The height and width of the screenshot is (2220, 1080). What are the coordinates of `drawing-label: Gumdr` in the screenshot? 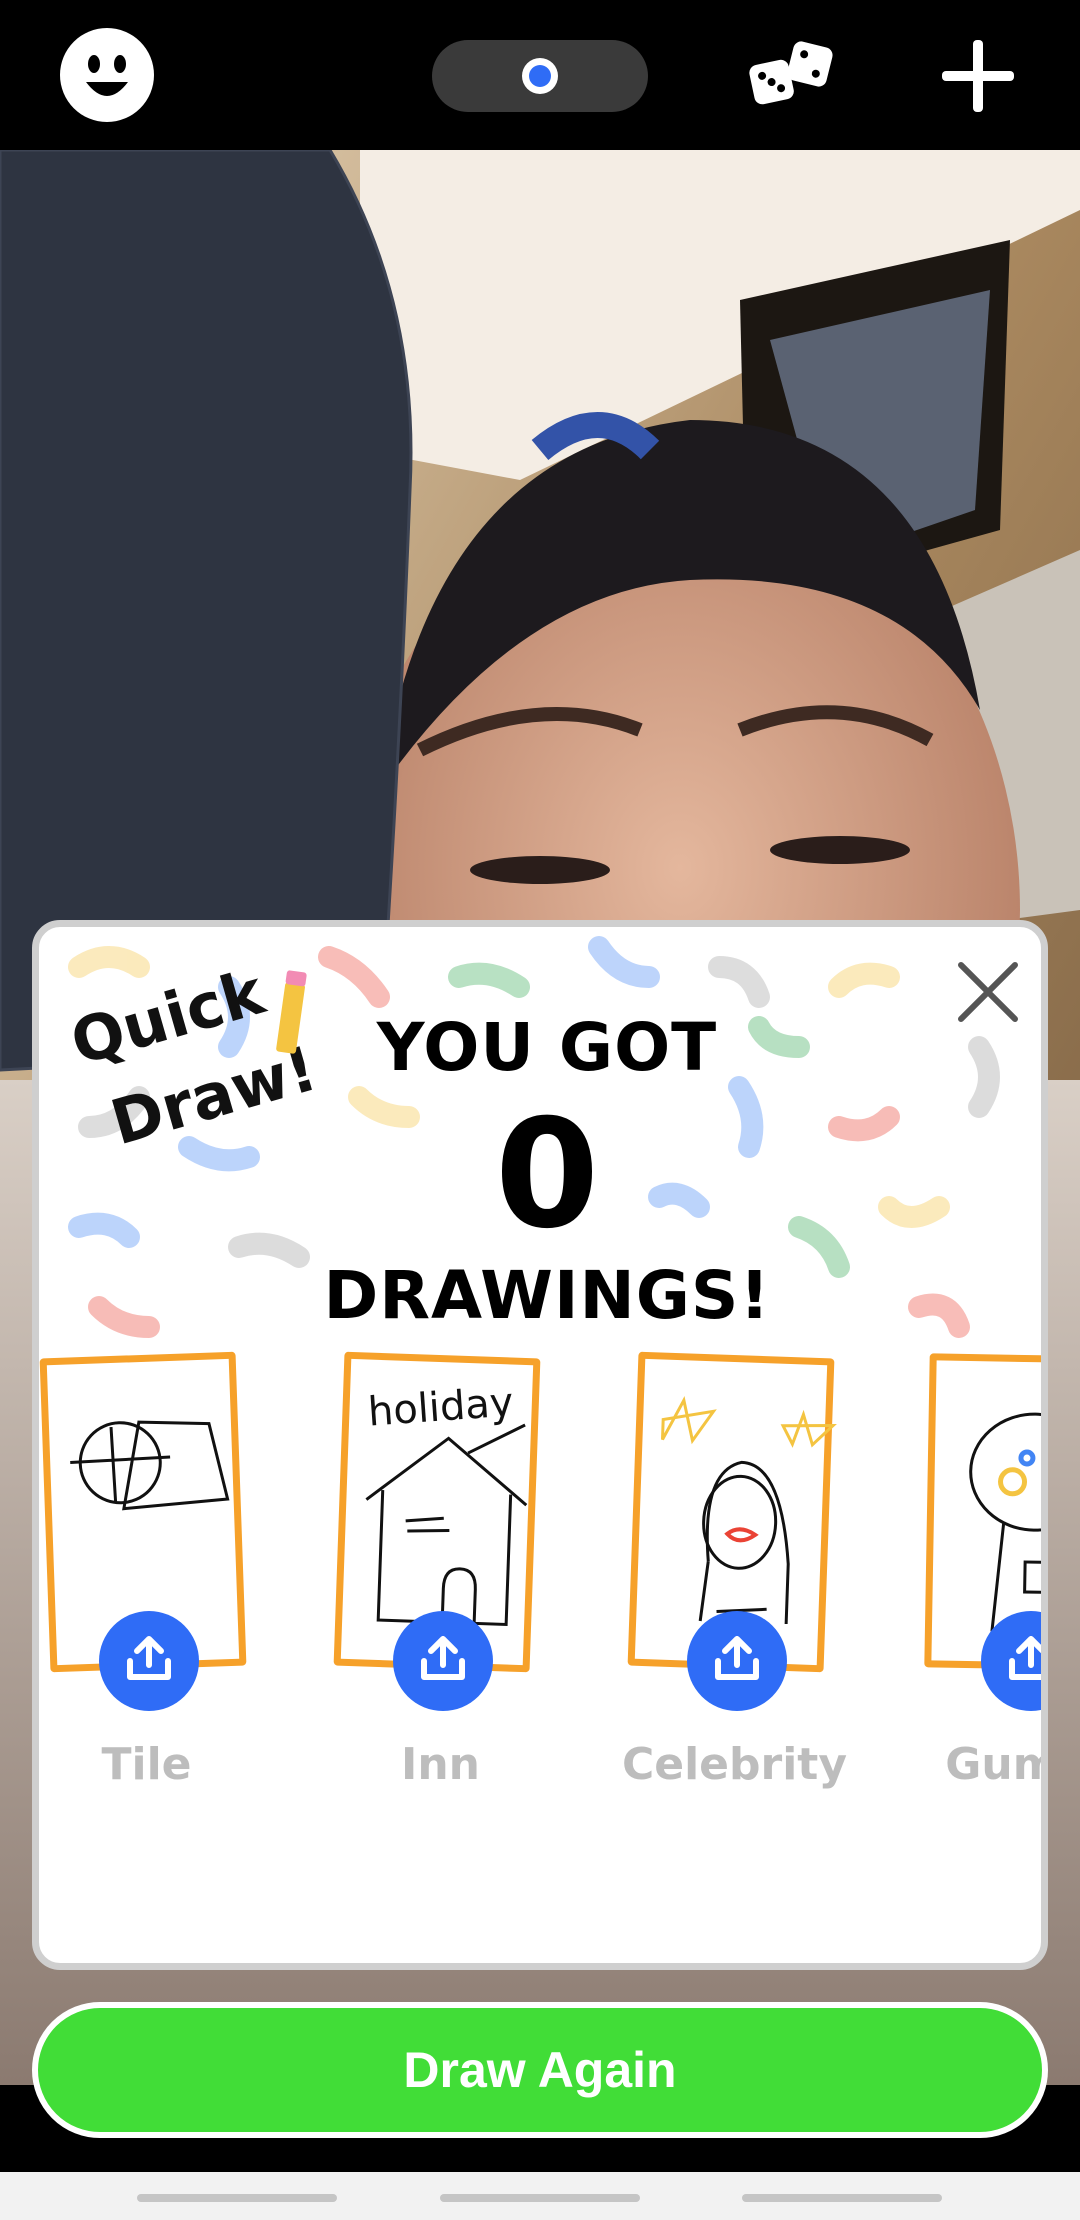 It's located at (993, 1764).